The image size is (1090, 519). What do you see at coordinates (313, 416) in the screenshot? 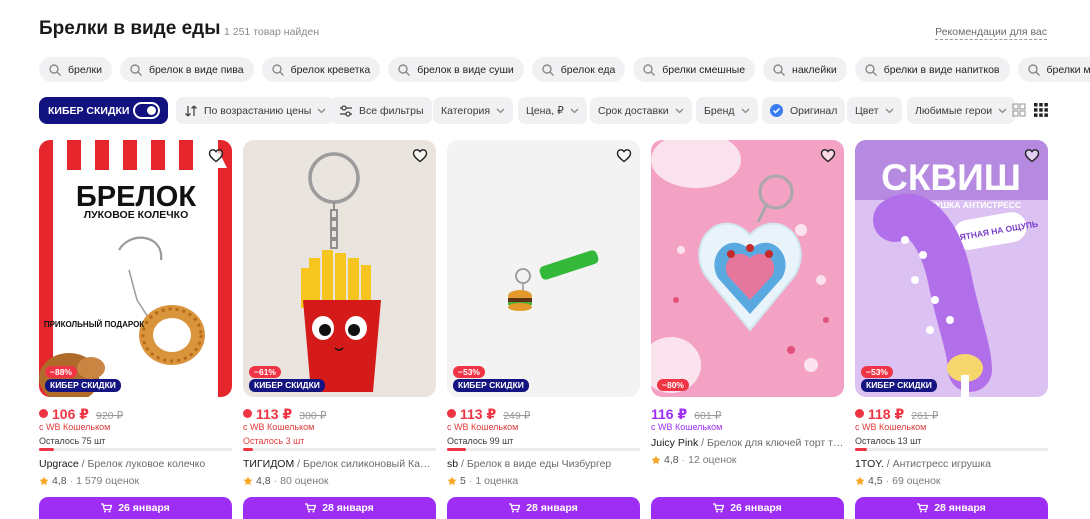
I see `old-price: 300 ₽` at bounding box center [313, 416].